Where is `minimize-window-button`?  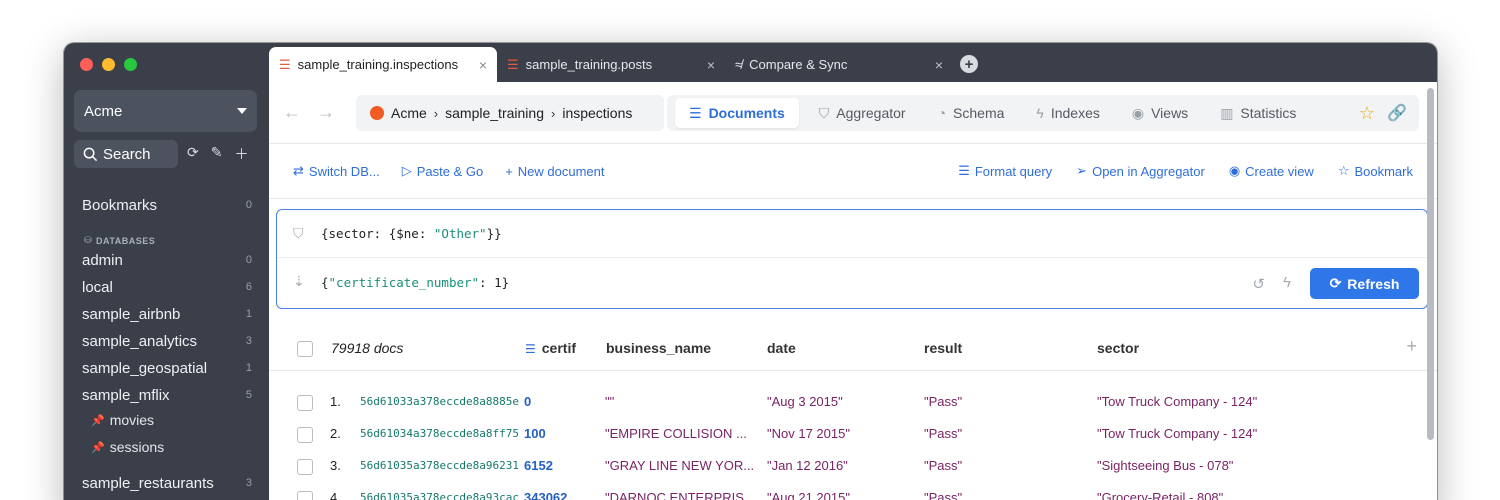
minimize-window-button is located at coordinates (108, 64).